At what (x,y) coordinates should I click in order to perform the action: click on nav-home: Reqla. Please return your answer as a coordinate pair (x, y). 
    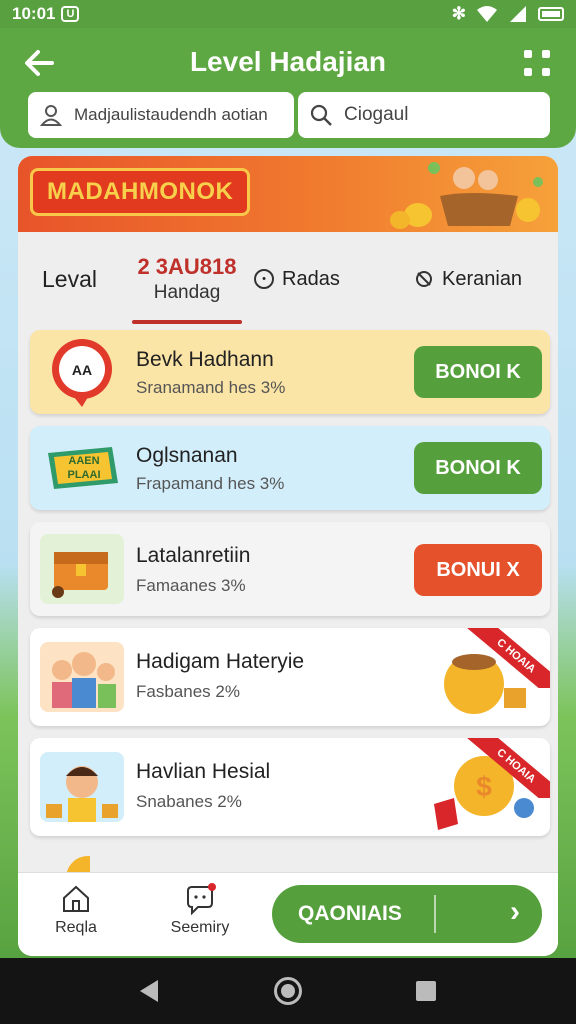
    Looking at the image, I should click on (76, 916).